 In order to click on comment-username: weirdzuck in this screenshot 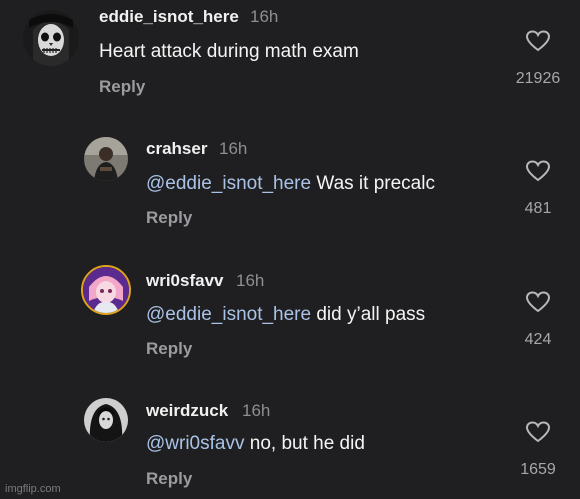, I will do `click(187, 411)`.